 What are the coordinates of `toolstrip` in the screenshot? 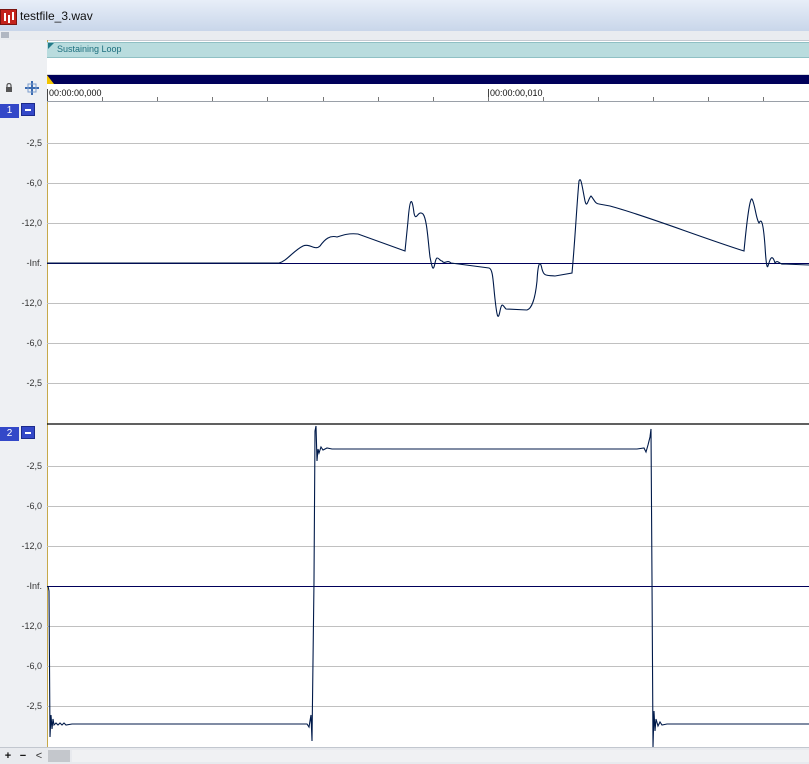 It's located at (404, 36).